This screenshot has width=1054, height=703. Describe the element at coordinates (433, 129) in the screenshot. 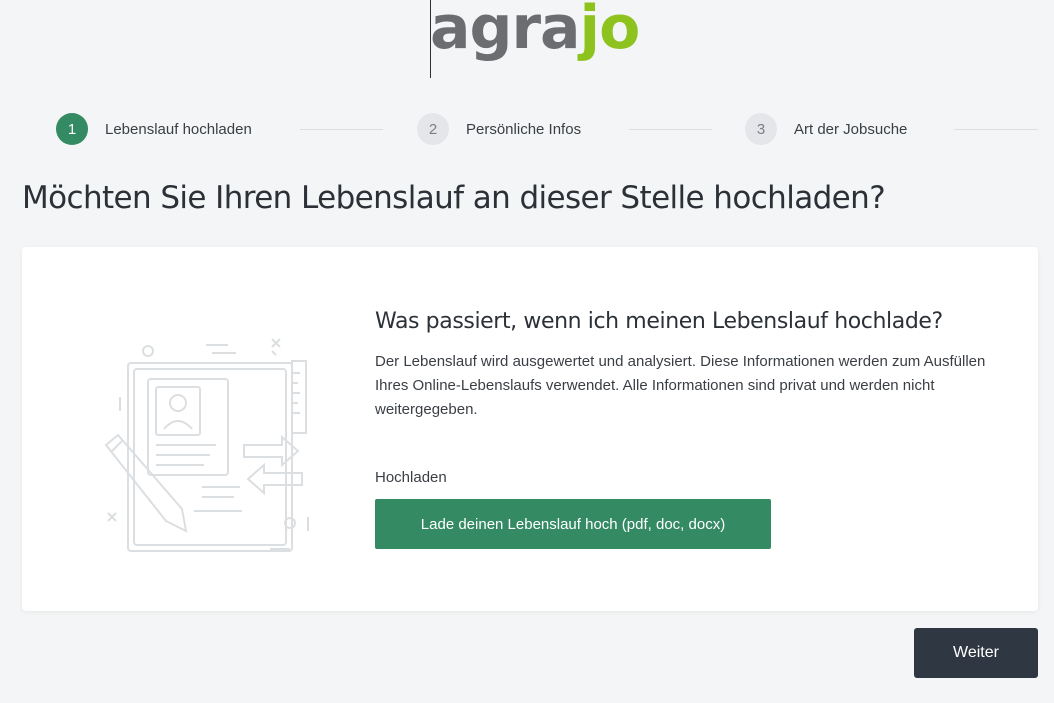

I see `step-2-number: 2` at that location.